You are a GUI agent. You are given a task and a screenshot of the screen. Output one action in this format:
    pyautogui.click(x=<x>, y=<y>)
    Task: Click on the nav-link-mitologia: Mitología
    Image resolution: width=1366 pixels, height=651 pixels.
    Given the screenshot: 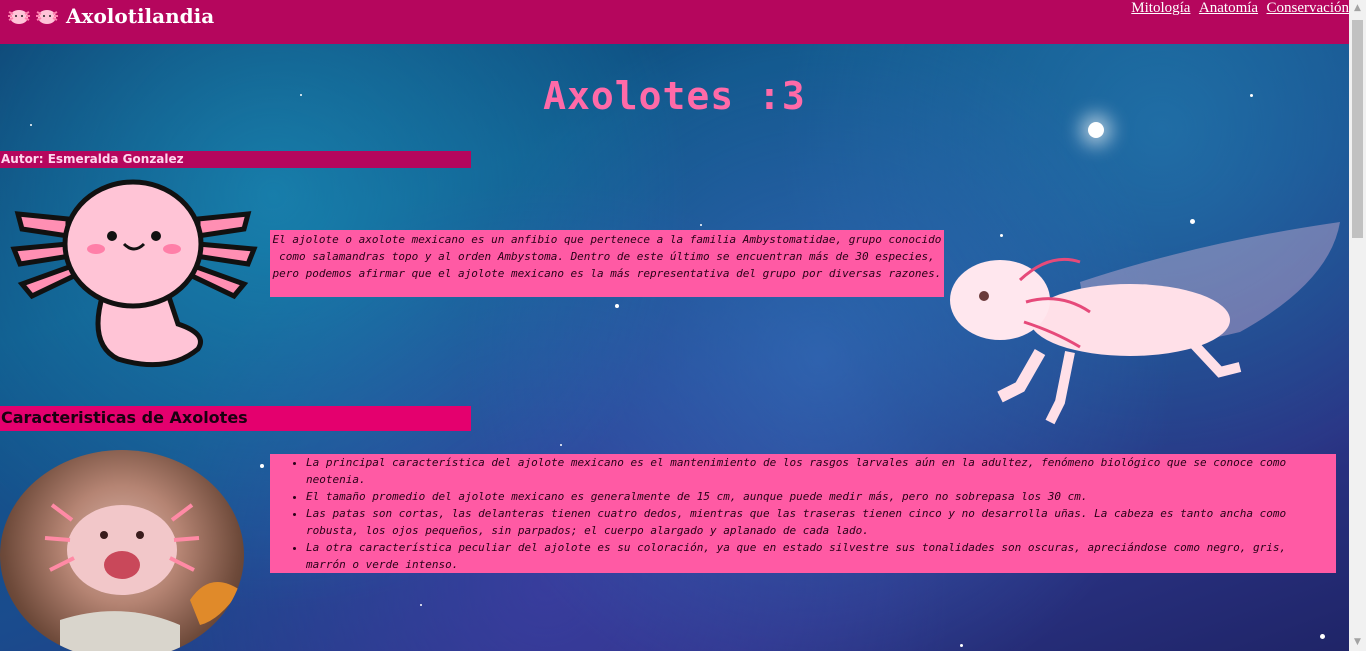 What is the action you would take?
    pyautogui.click(x=1160, y=8)
    